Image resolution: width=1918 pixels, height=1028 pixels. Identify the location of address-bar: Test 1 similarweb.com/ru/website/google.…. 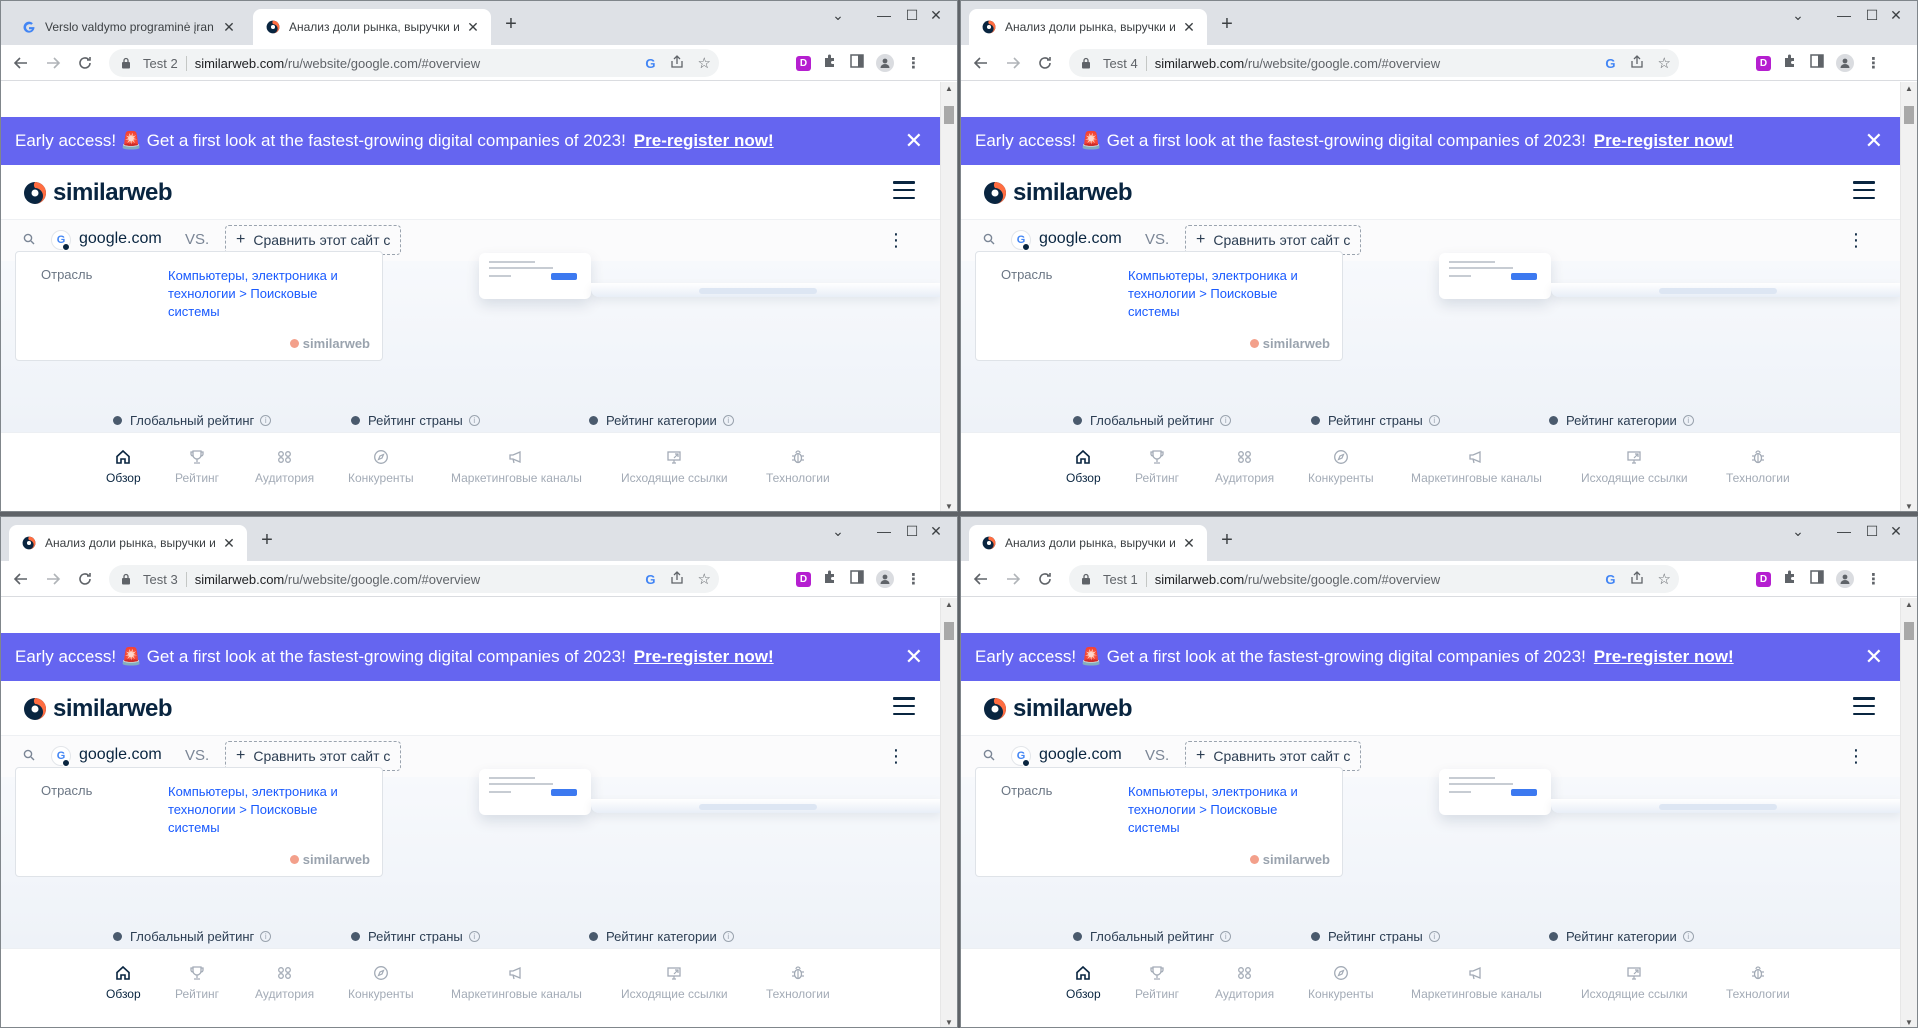
(1374, 579).